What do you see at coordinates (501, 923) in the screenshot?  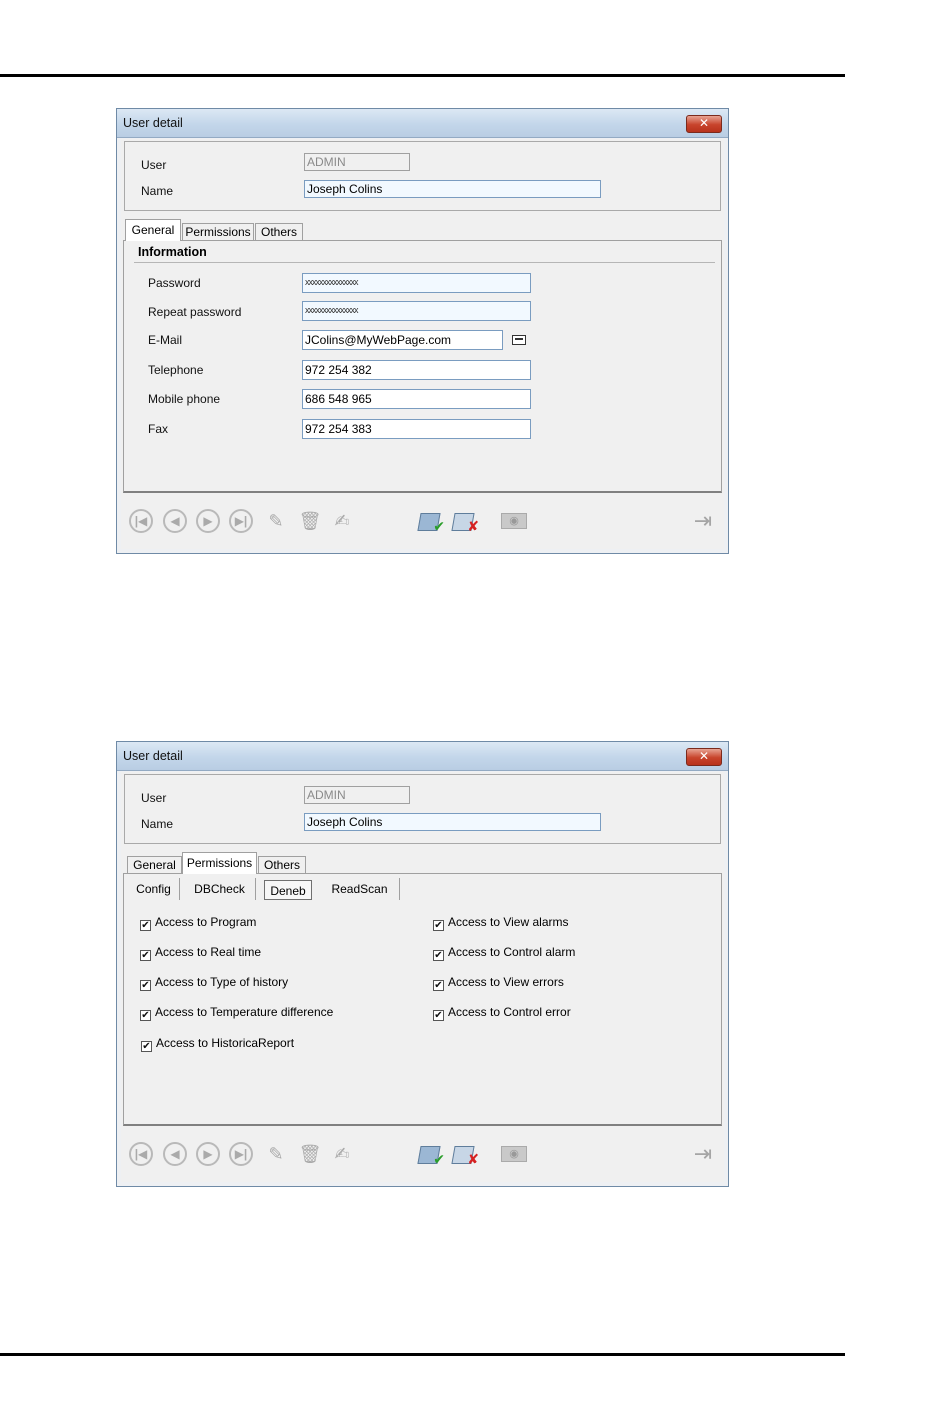 I see `checkbox-access-view-alarms: ✔ Access to View alarms` at bounding box center [501, 923].